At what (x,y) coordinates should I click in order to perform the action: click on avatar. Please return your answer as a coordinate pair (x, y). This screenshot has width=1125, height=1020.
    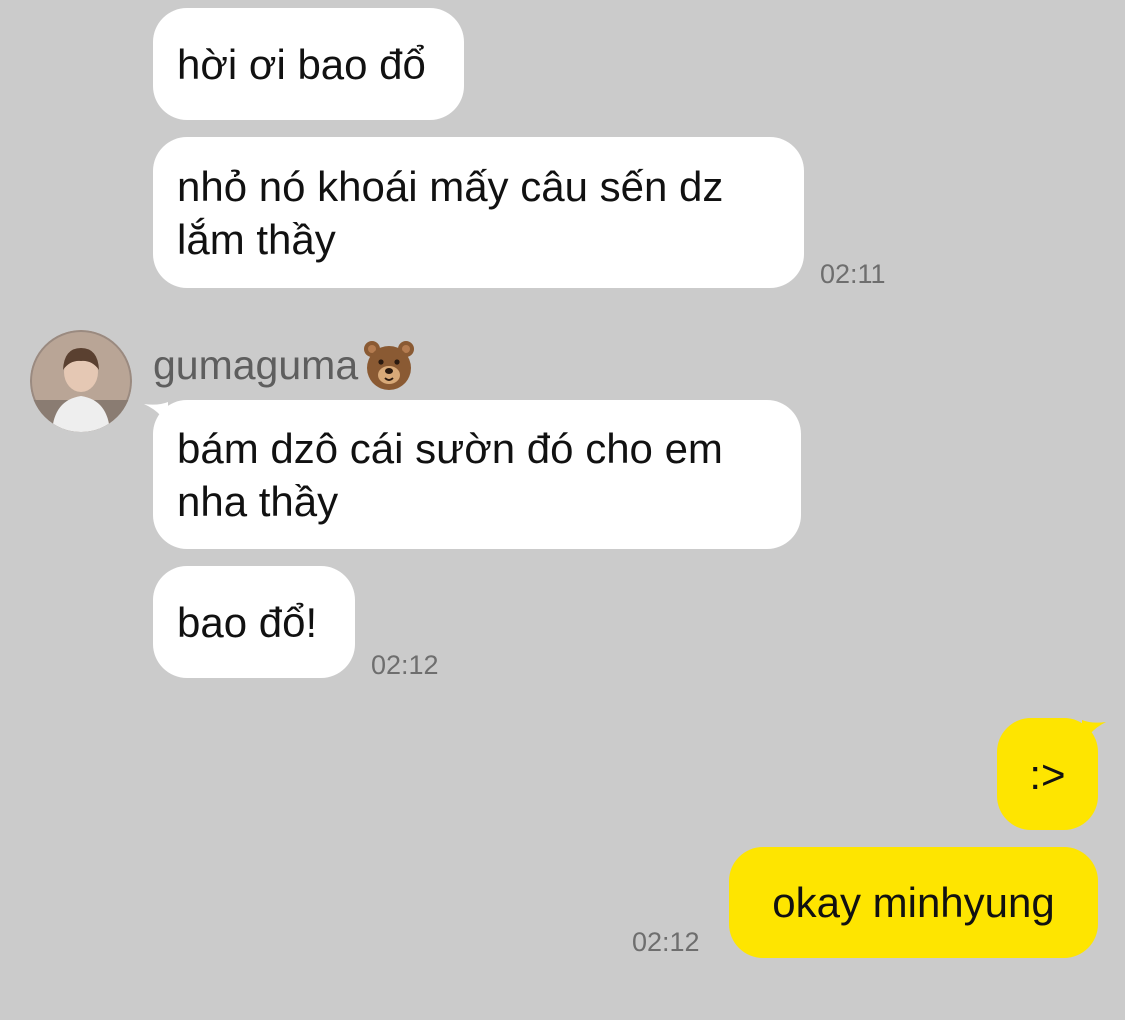
    Looking at the image, I should click on (81, 381).